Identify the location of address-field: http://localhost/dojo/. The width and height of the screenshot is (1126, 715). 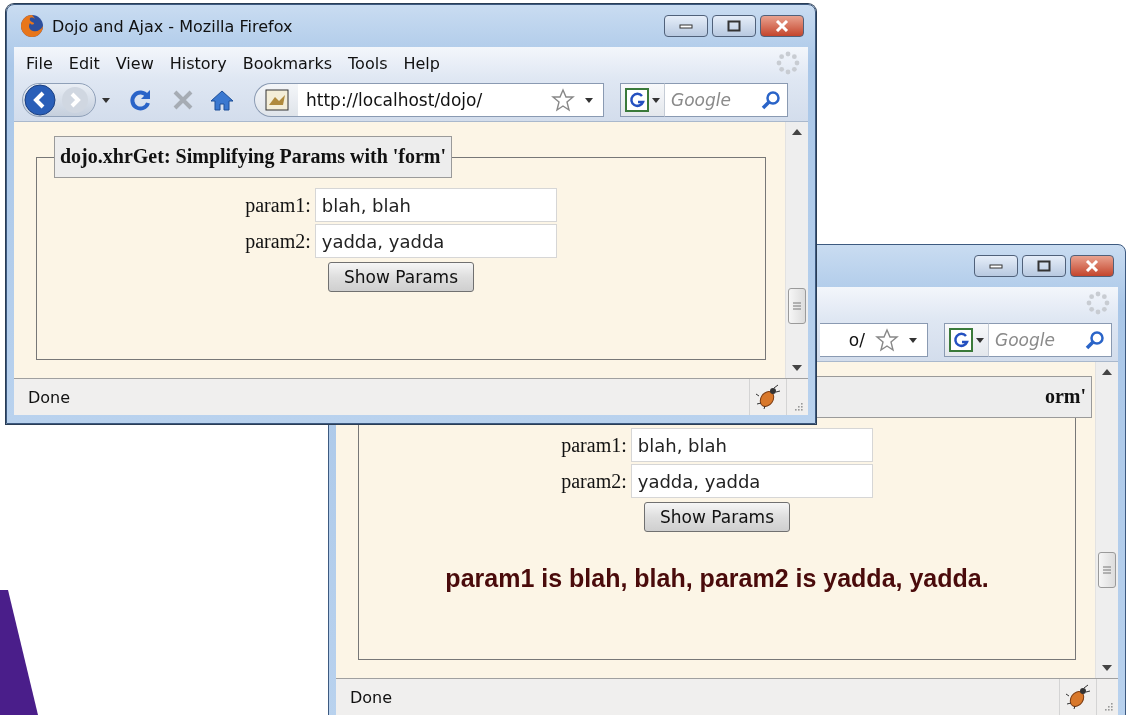
(421, 100).